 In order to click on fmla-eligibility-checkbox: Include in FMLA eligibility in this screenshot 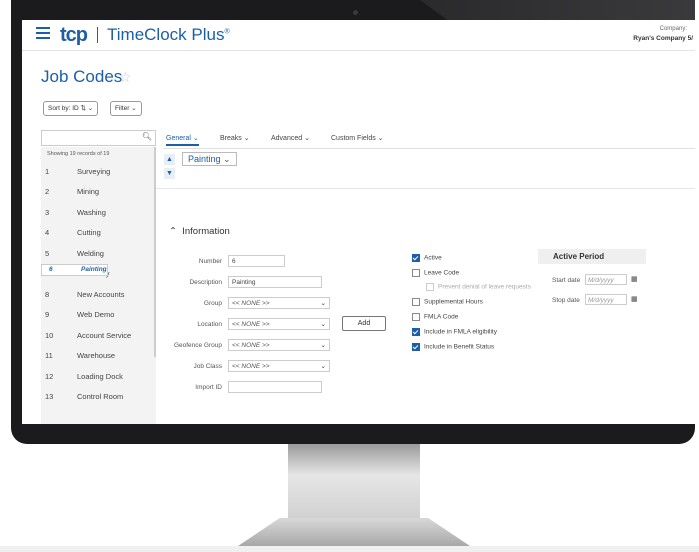, I will do `click(454, 332)`.